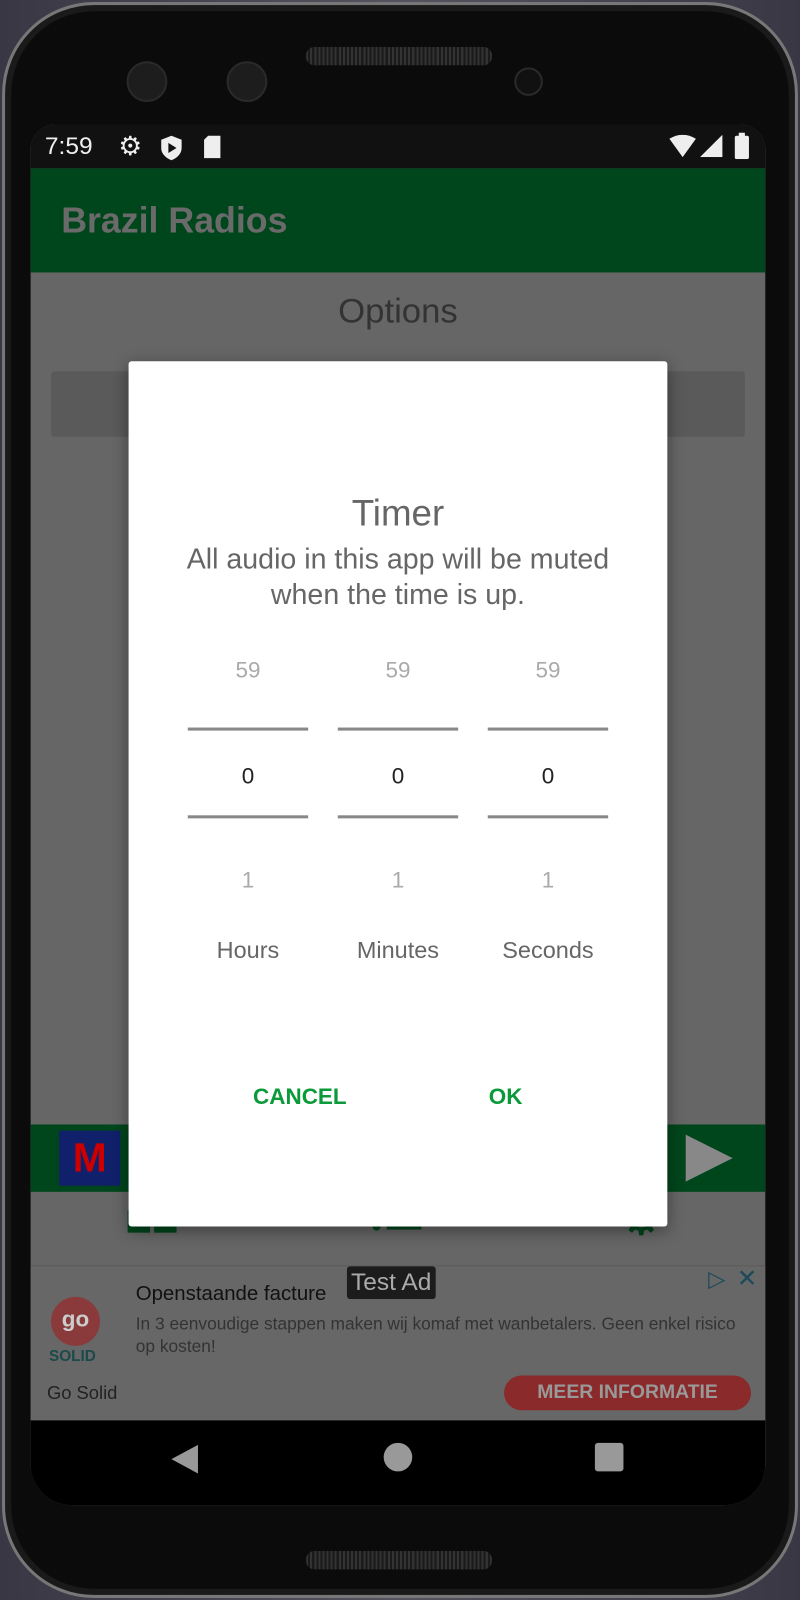 The height and width of the screenshot is (1600, 800). I want to click on app-bar: Brazil Radios, so click(398, 220).